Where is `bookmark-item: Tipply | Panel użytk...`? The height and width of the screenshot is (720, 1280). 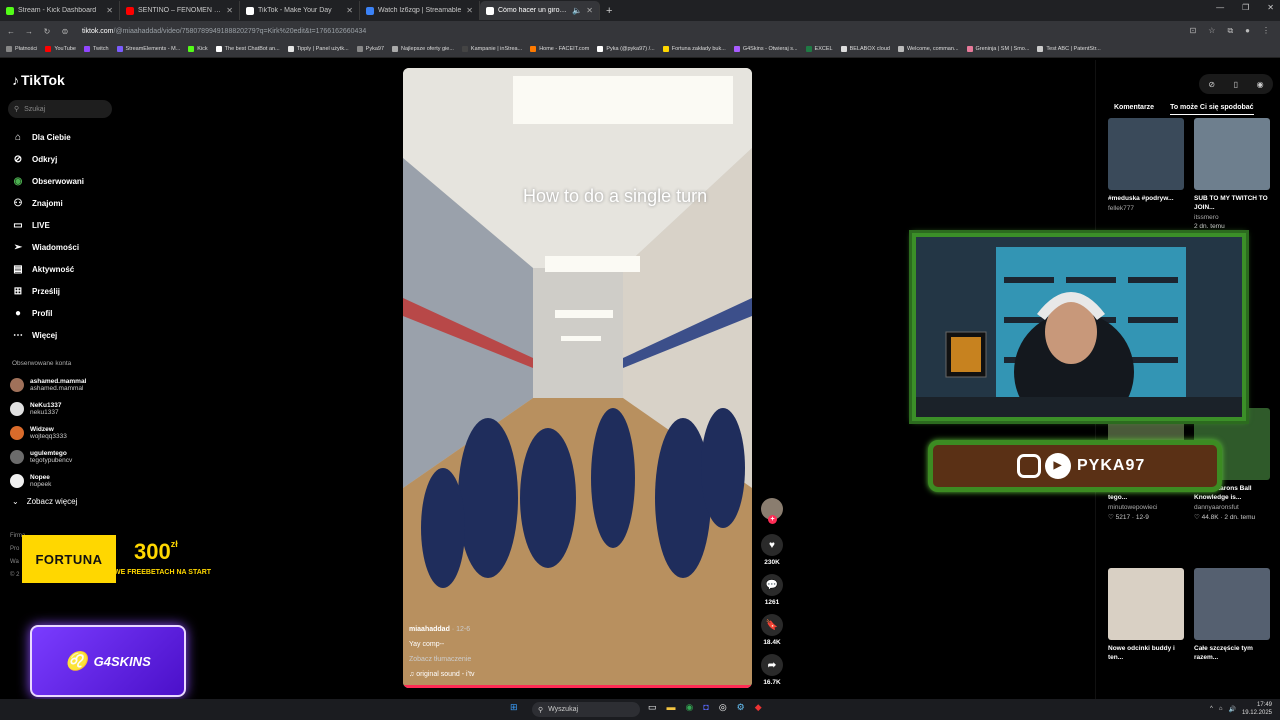
bookmark-item: Tipply | Panel użytk... is located at coordinates (318, 49).